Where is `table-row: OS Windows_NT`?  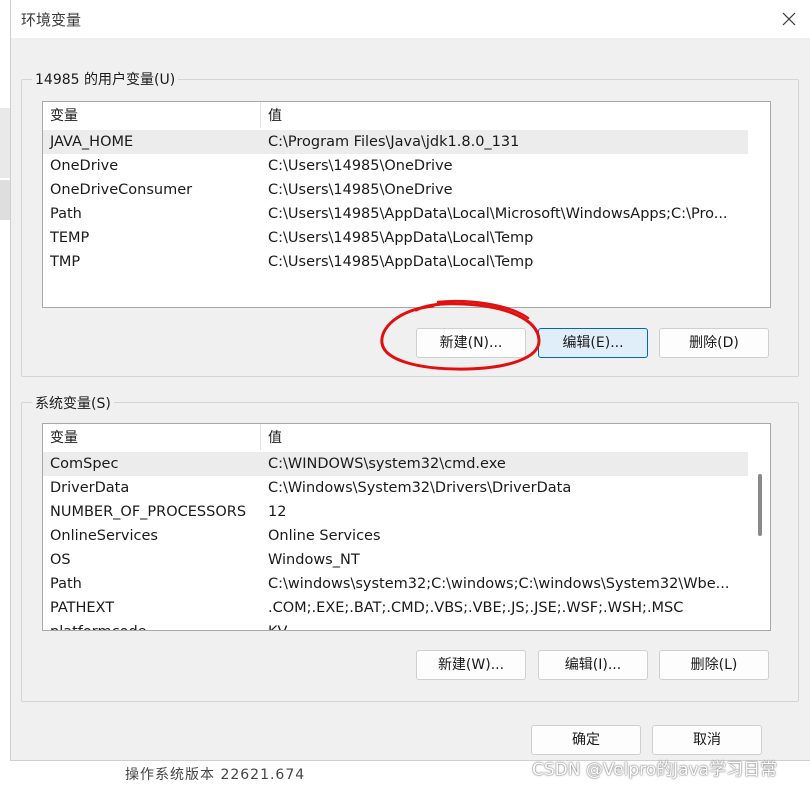
table-row: OS Windows_NT is located at coordinates (395, 560).